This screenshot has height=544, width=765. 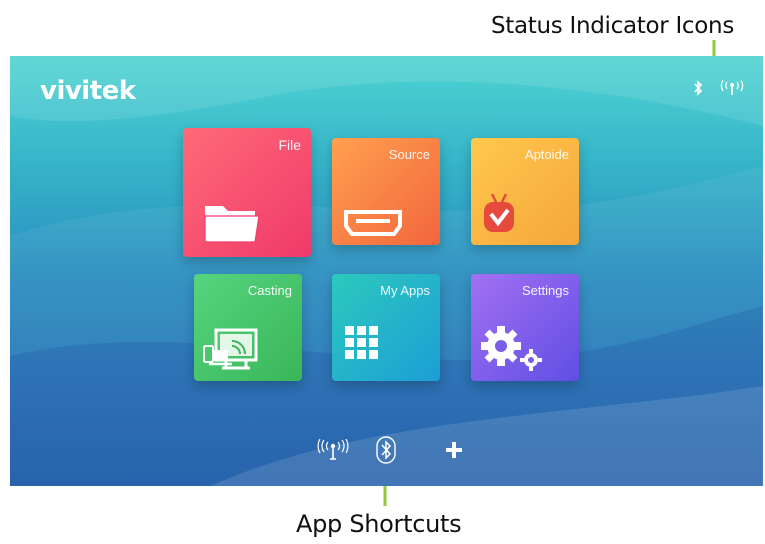 I want to click on tile-casting-label: Casting, so click(x=269, y=290).